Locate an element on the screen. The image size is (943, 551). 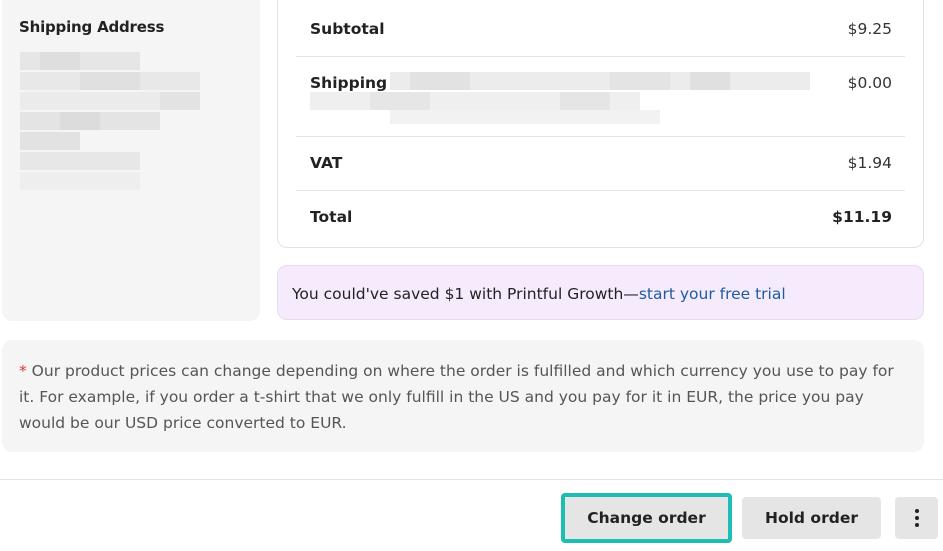
total-value: $11.19 is located at coordinates (862, 217).